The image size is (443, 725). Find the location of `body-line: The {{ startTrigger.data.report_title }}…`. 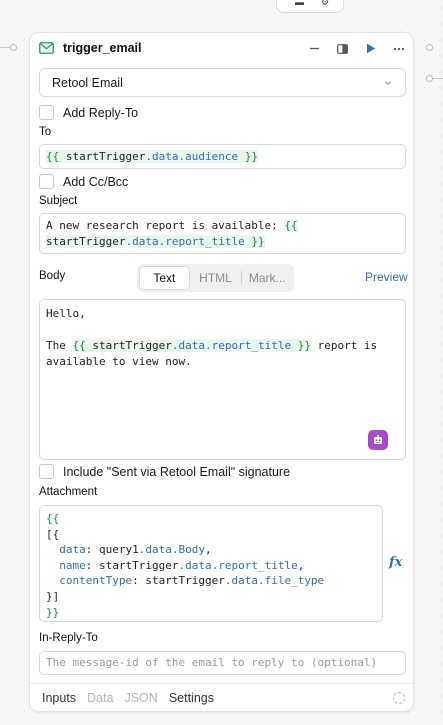

body-line: The {{ startTrigger.data.report_title }}… is located at coordinates (222, 346).